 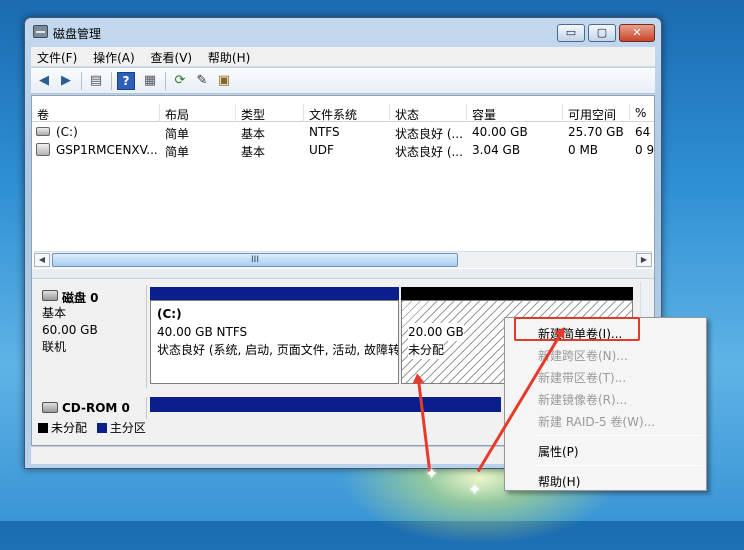 I want to click on volume-capacity: 40.00 GB, so click(x=500, y=132).